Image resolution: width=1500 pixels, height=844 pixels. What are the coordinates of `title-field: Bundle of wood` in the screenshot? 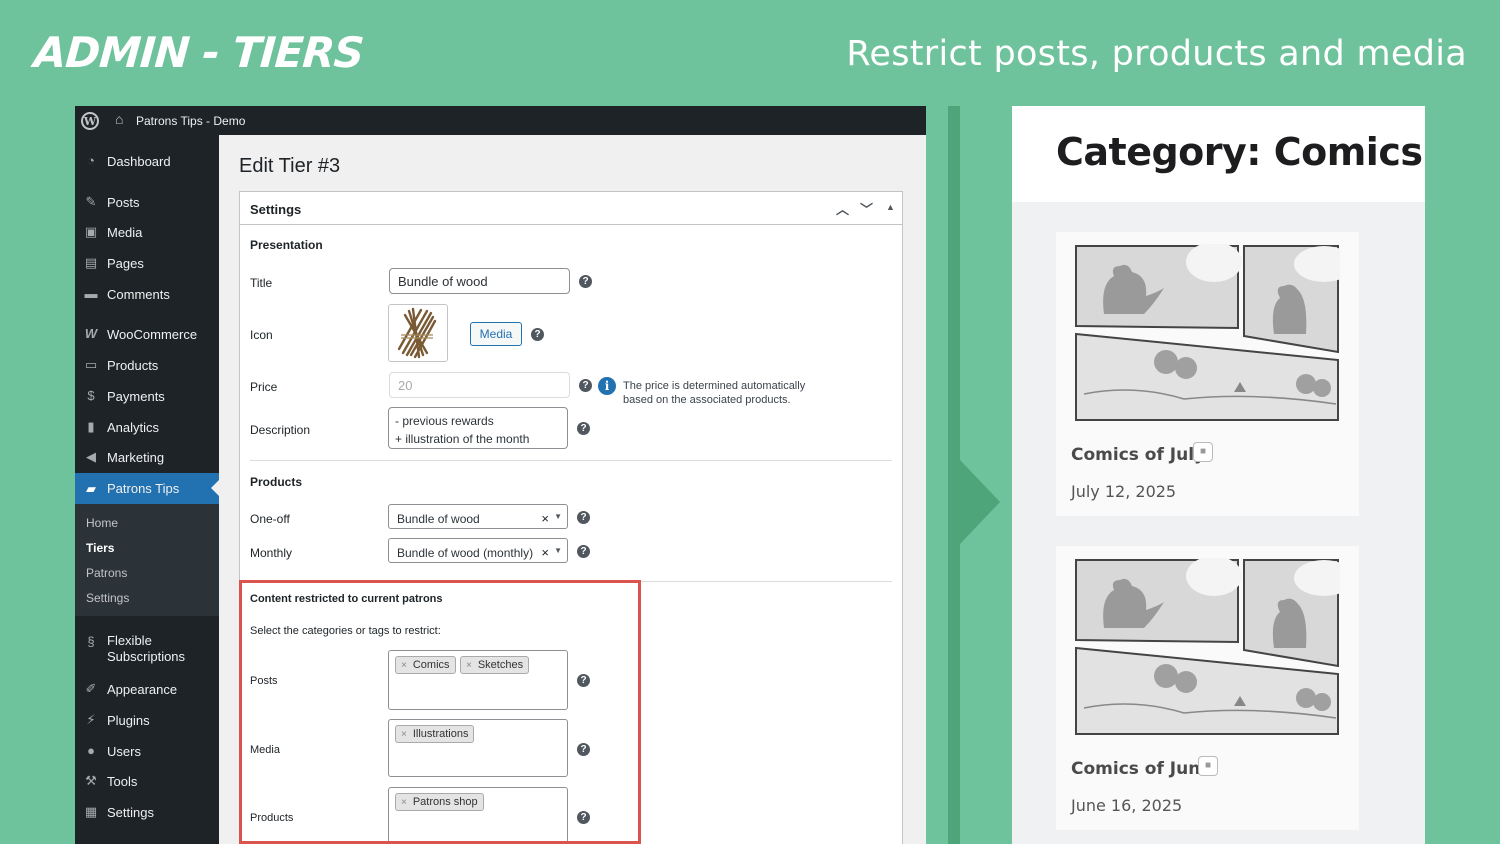 It's located at (479, 281).